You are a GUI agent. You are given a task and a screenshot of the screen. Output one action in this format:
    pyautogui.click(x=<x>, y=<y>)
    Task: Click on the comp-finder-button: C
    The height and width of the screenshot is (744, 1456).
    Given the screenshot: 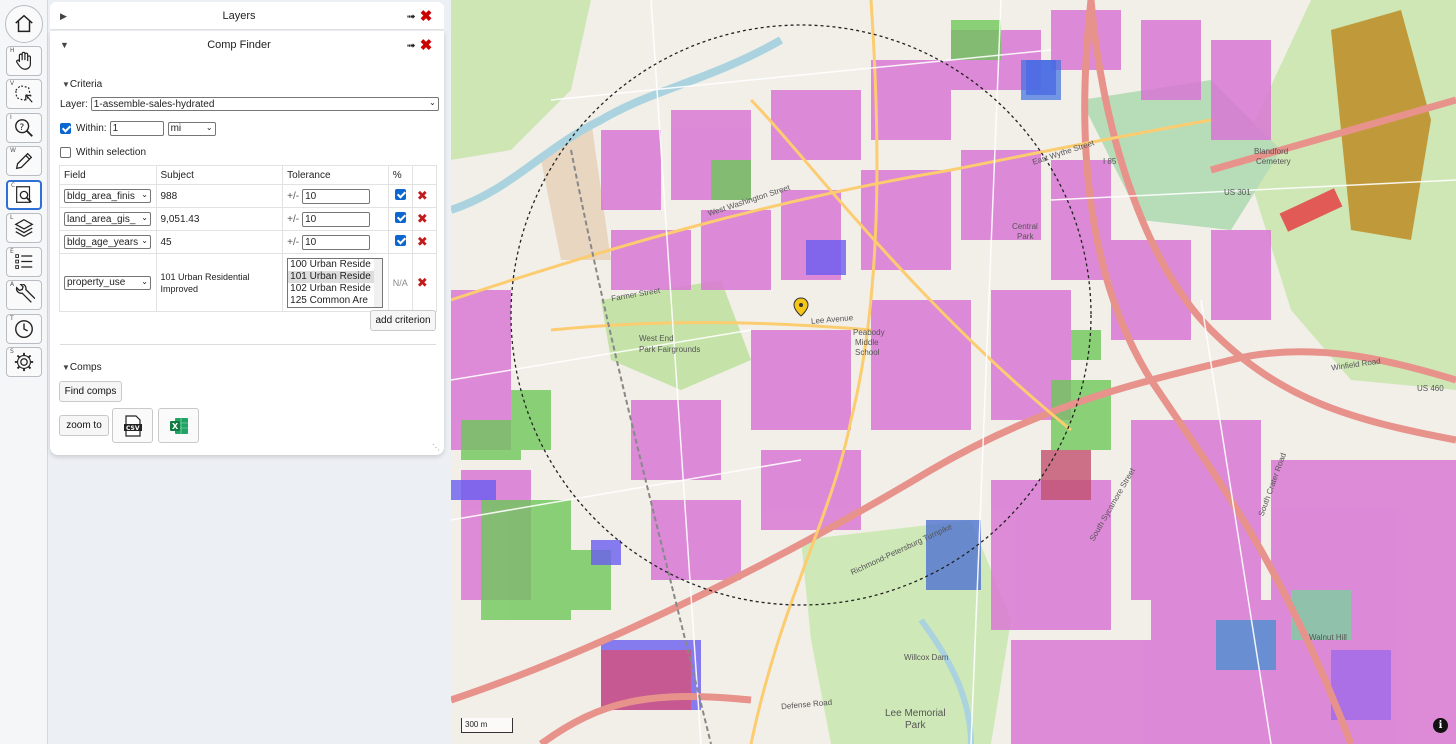 What is the action you would take?
    pyautogui.click(x=24, y=195)
    